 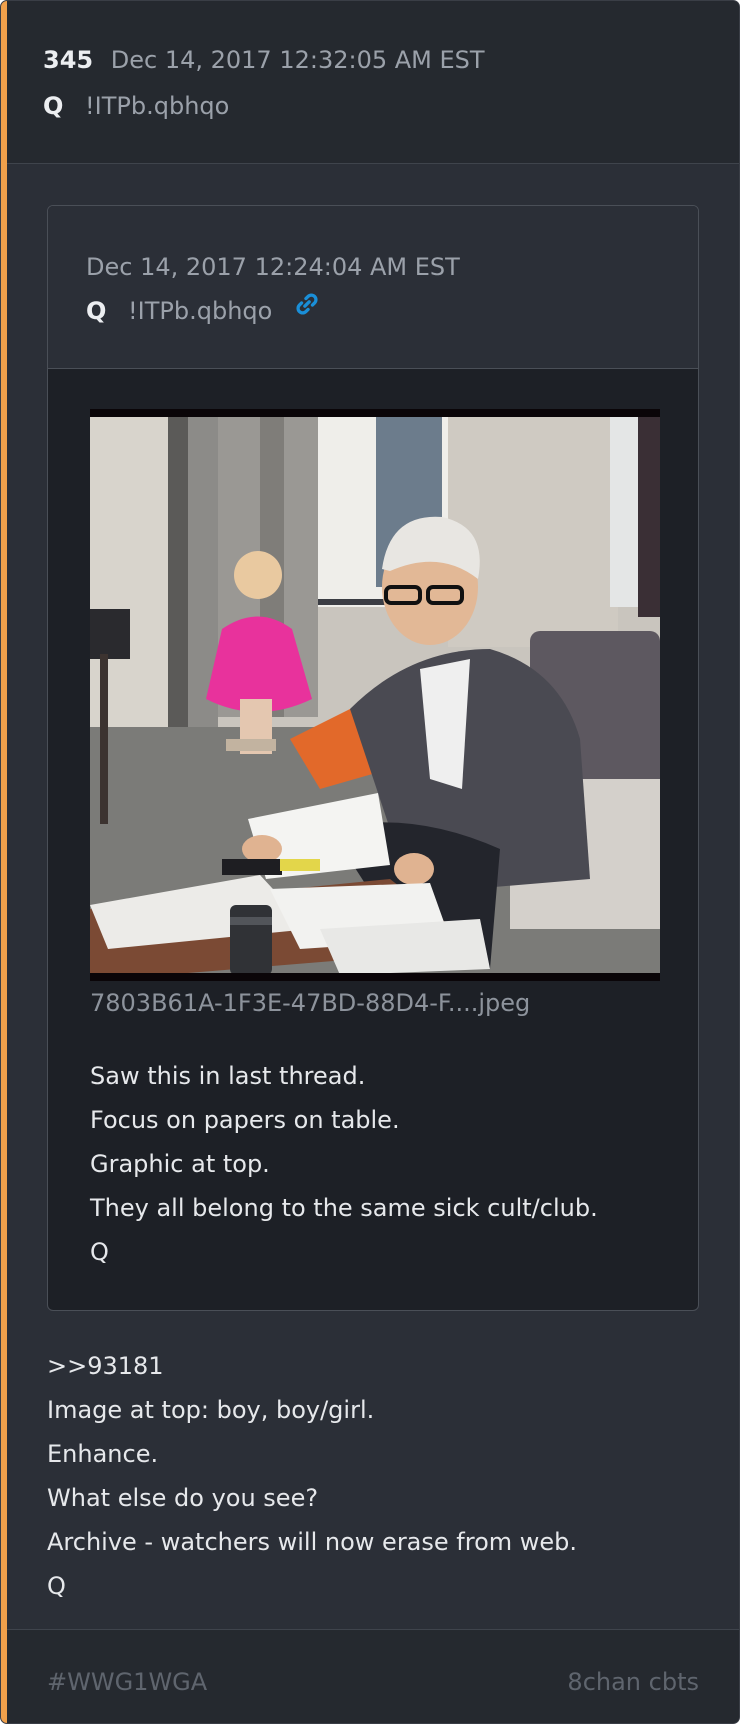 What do you see at coordinates (180, 1164) in the screenshot?
I see `quoted-message-line: Graphic at top.` at bounding box center [180, 1164].